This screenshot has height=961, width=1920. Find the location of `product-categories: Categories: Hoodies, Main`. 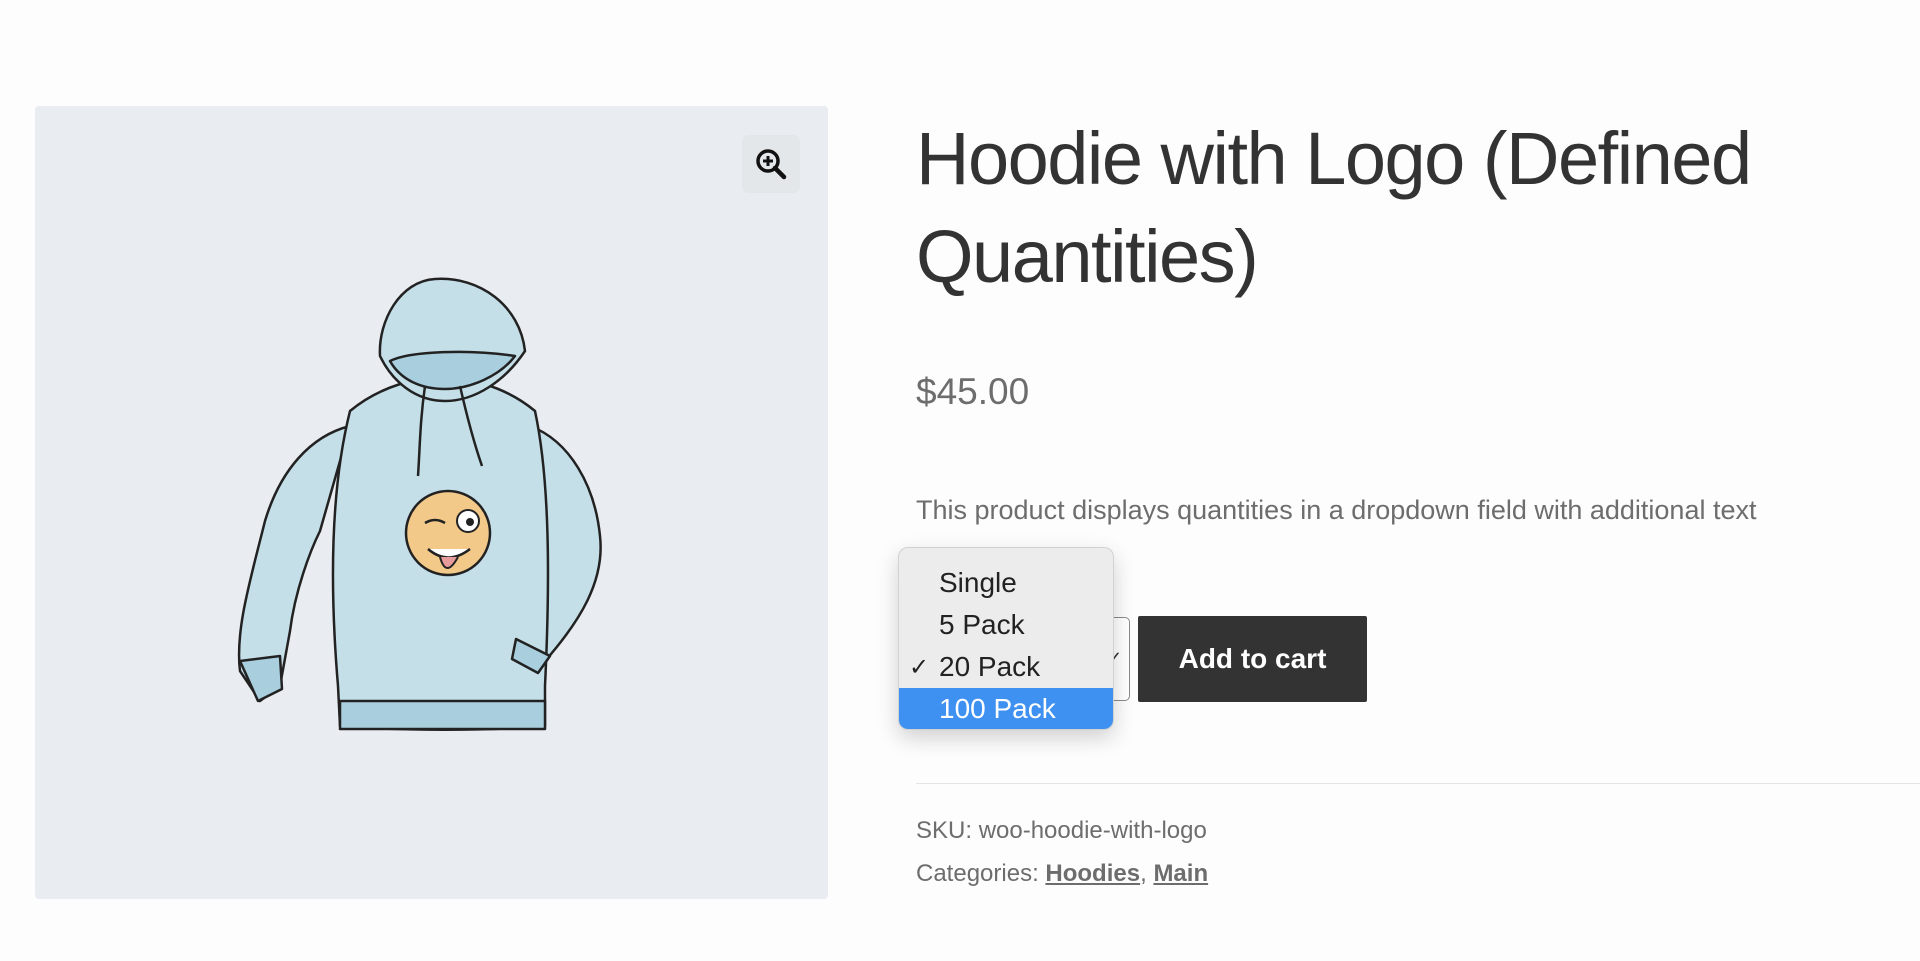

product-categories: Categories: Hoodies, Main is located at coordinates (1062, 874).